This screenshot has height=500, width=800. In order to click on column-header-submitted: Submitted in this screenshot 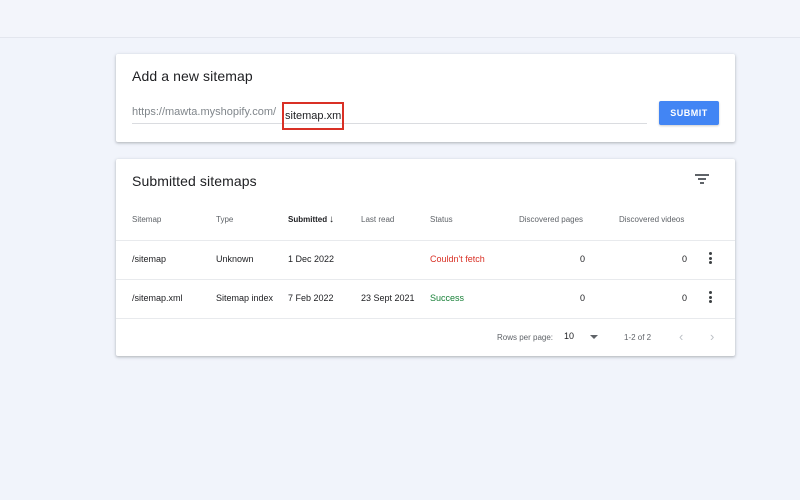, I will do `click(307, 219)`.